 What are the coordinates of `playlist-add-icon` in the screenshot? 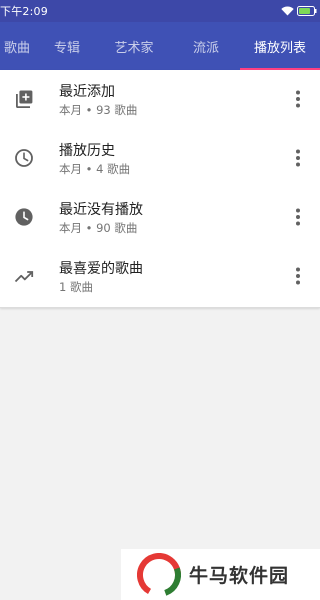 It's located at (24, 99).